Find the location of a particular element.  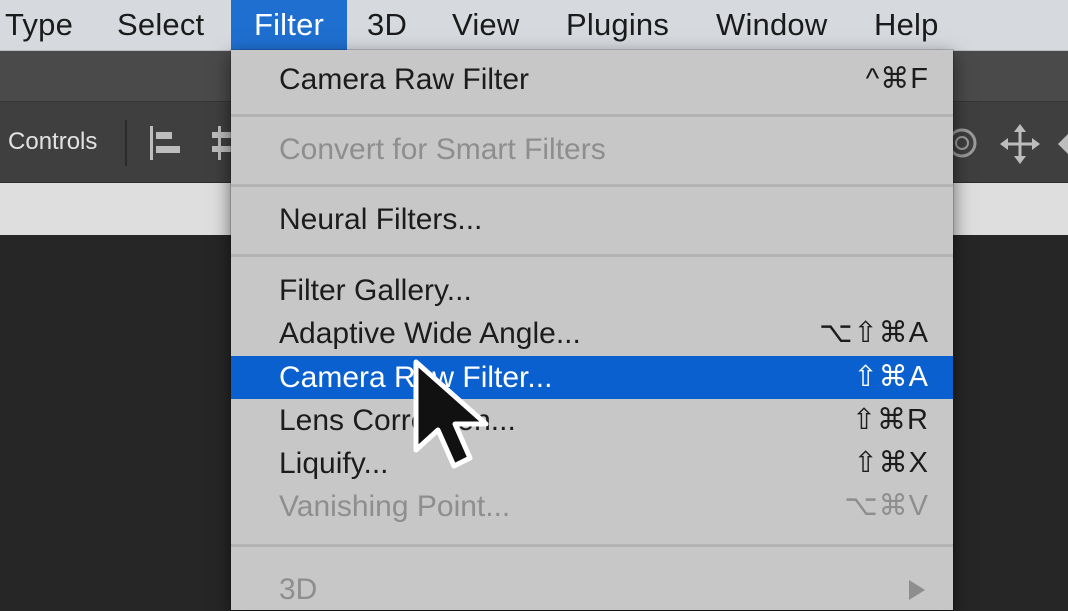

menu-window: Window is located at coordinates (771, 25).